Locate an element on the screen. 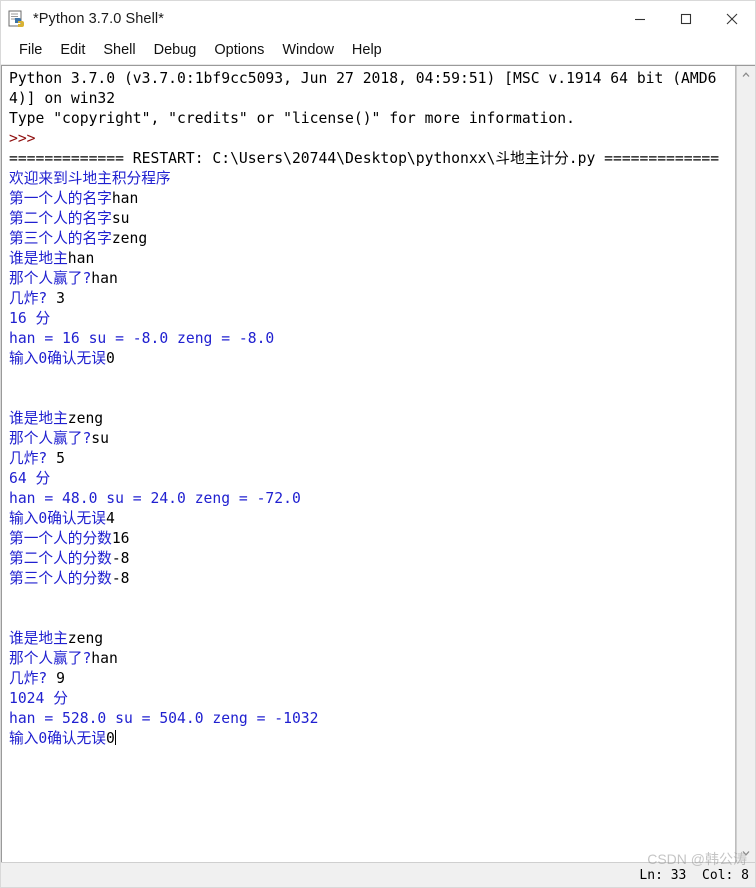 This screenshot has height=888, width=756. menu-item-window: Window is located at coordinates (308, 50).